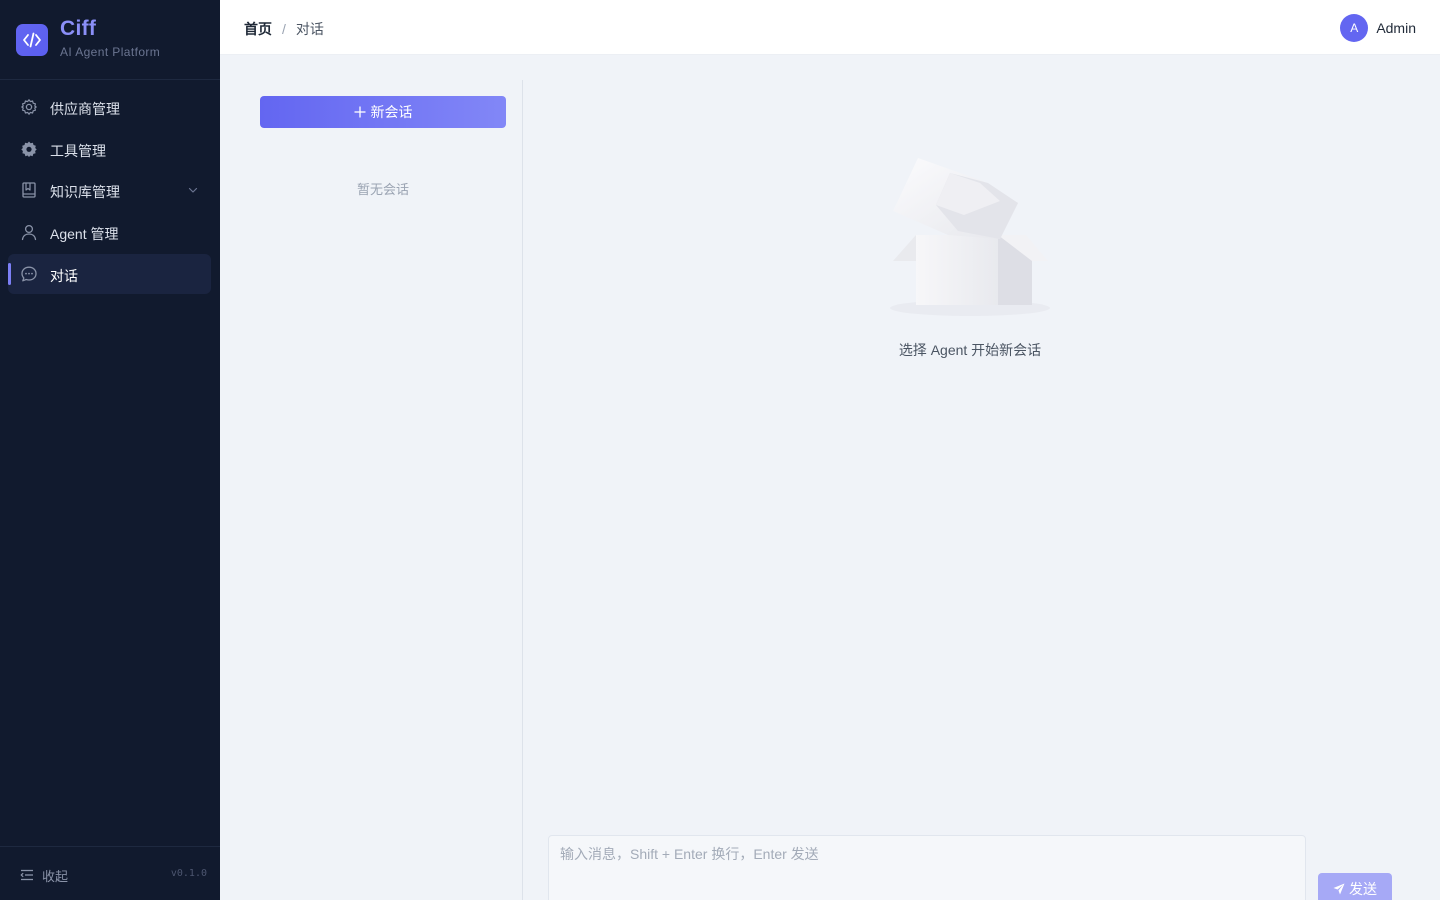 The width and height of the screenshot is (1440, 900). I want to click on user-menu: A Admin, so click(1378, 28).